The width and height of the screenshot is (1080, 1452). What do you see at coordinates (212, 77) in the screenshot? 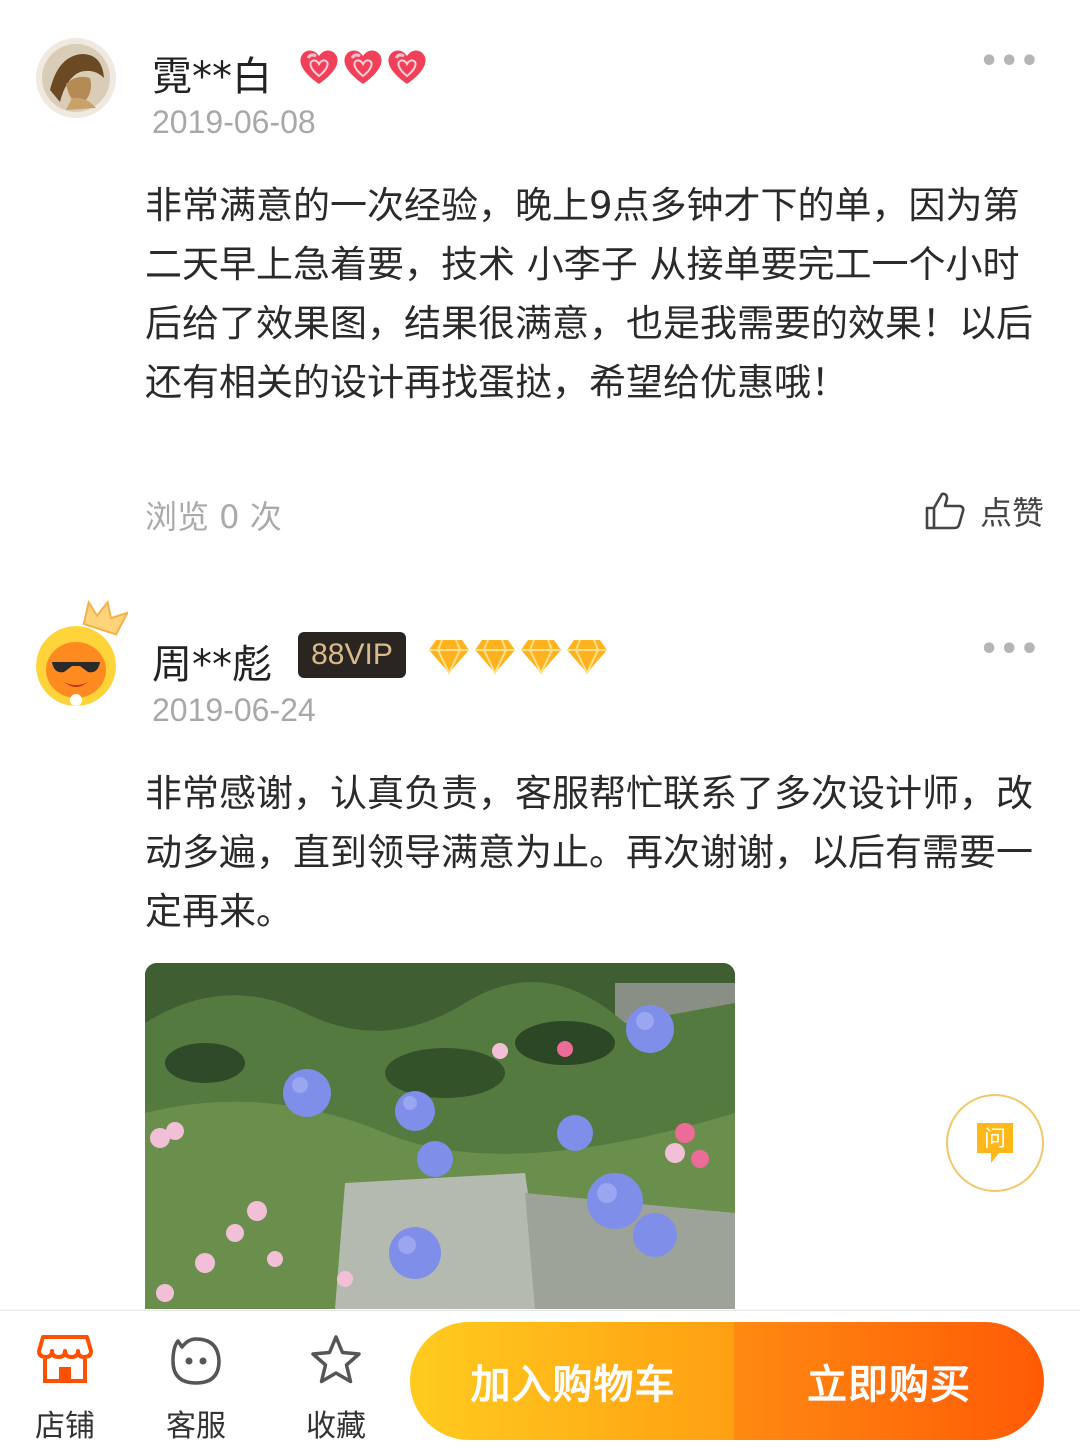
I see `username: 霓**白` at bounding box center [212, 77].